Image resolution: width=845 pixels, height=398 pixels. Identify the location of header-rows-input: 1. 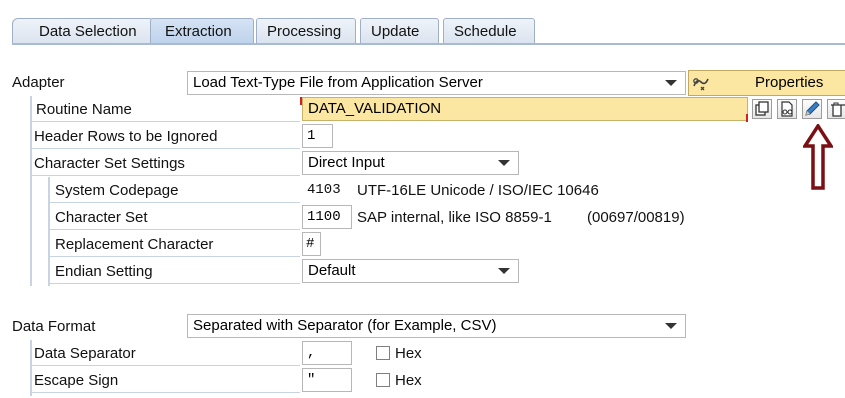
(317, 136).